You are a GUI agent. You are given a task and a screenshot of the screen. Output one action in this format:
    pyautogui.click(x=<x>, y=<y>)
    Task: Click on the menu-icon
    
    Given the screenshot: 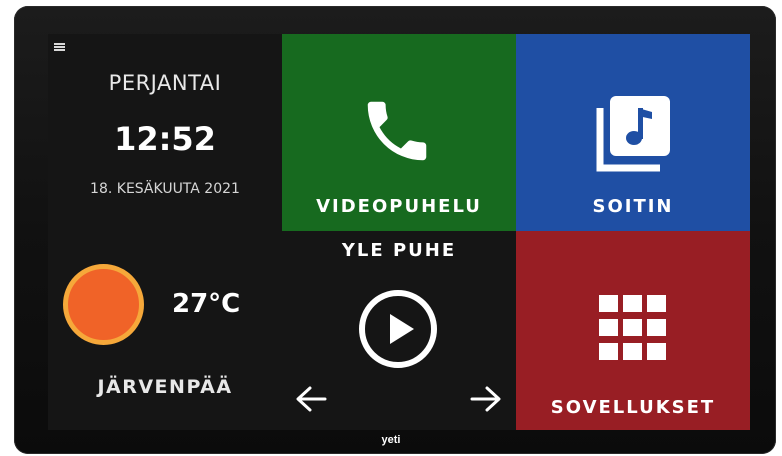 What is the action you would take?
    pyautogui.click(x=61, y=48)
    